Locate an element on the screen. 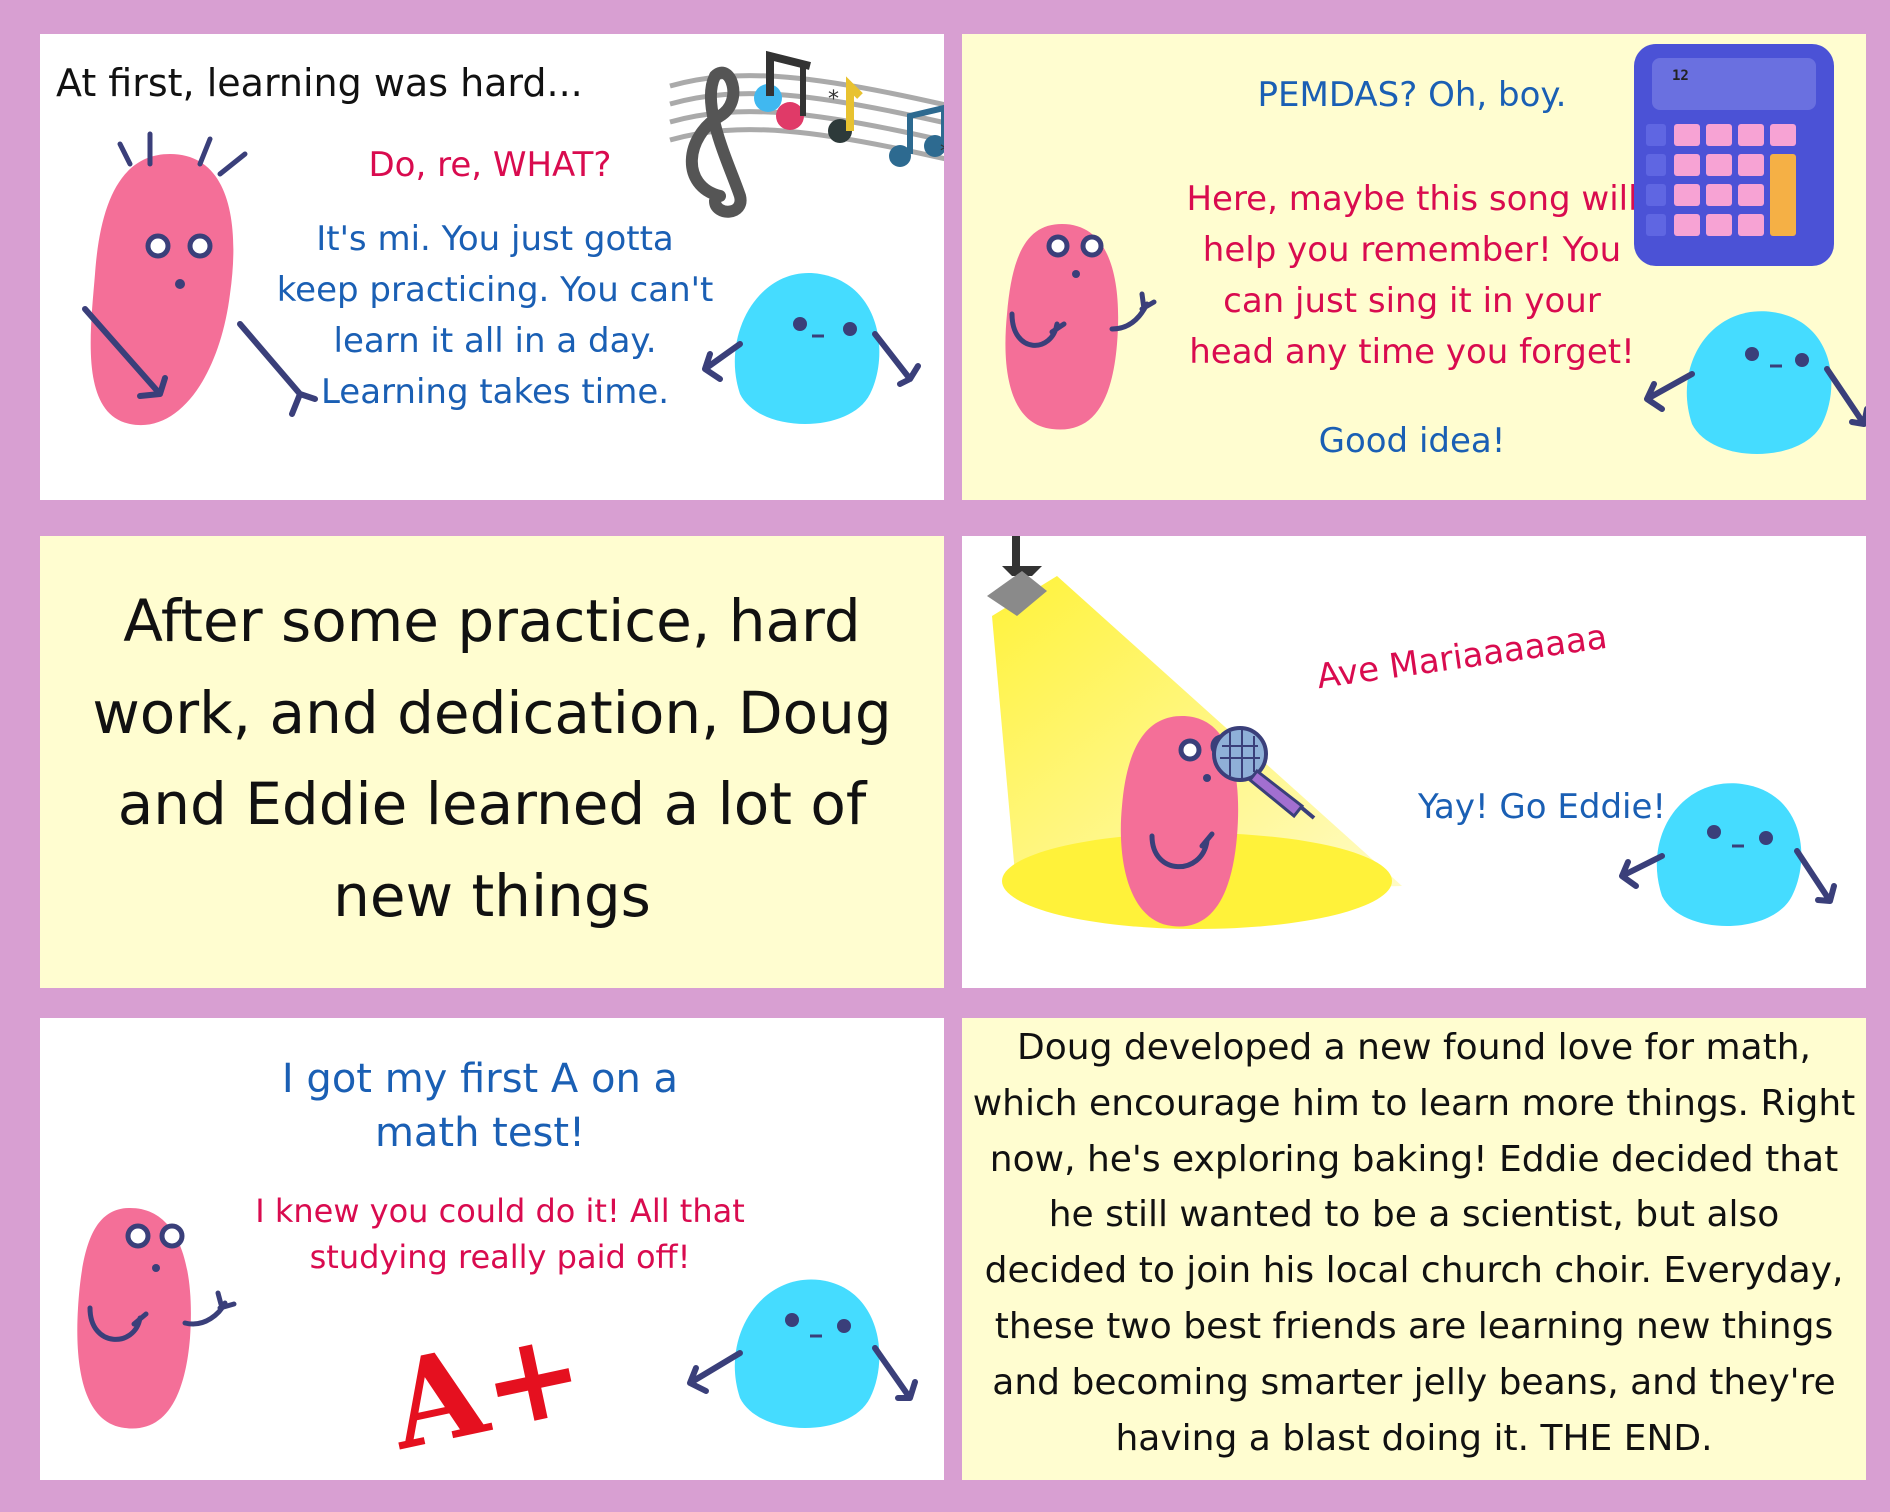  doug-speech: PEMDAS? Oh, boy. is located at coordinates (1412, 95).